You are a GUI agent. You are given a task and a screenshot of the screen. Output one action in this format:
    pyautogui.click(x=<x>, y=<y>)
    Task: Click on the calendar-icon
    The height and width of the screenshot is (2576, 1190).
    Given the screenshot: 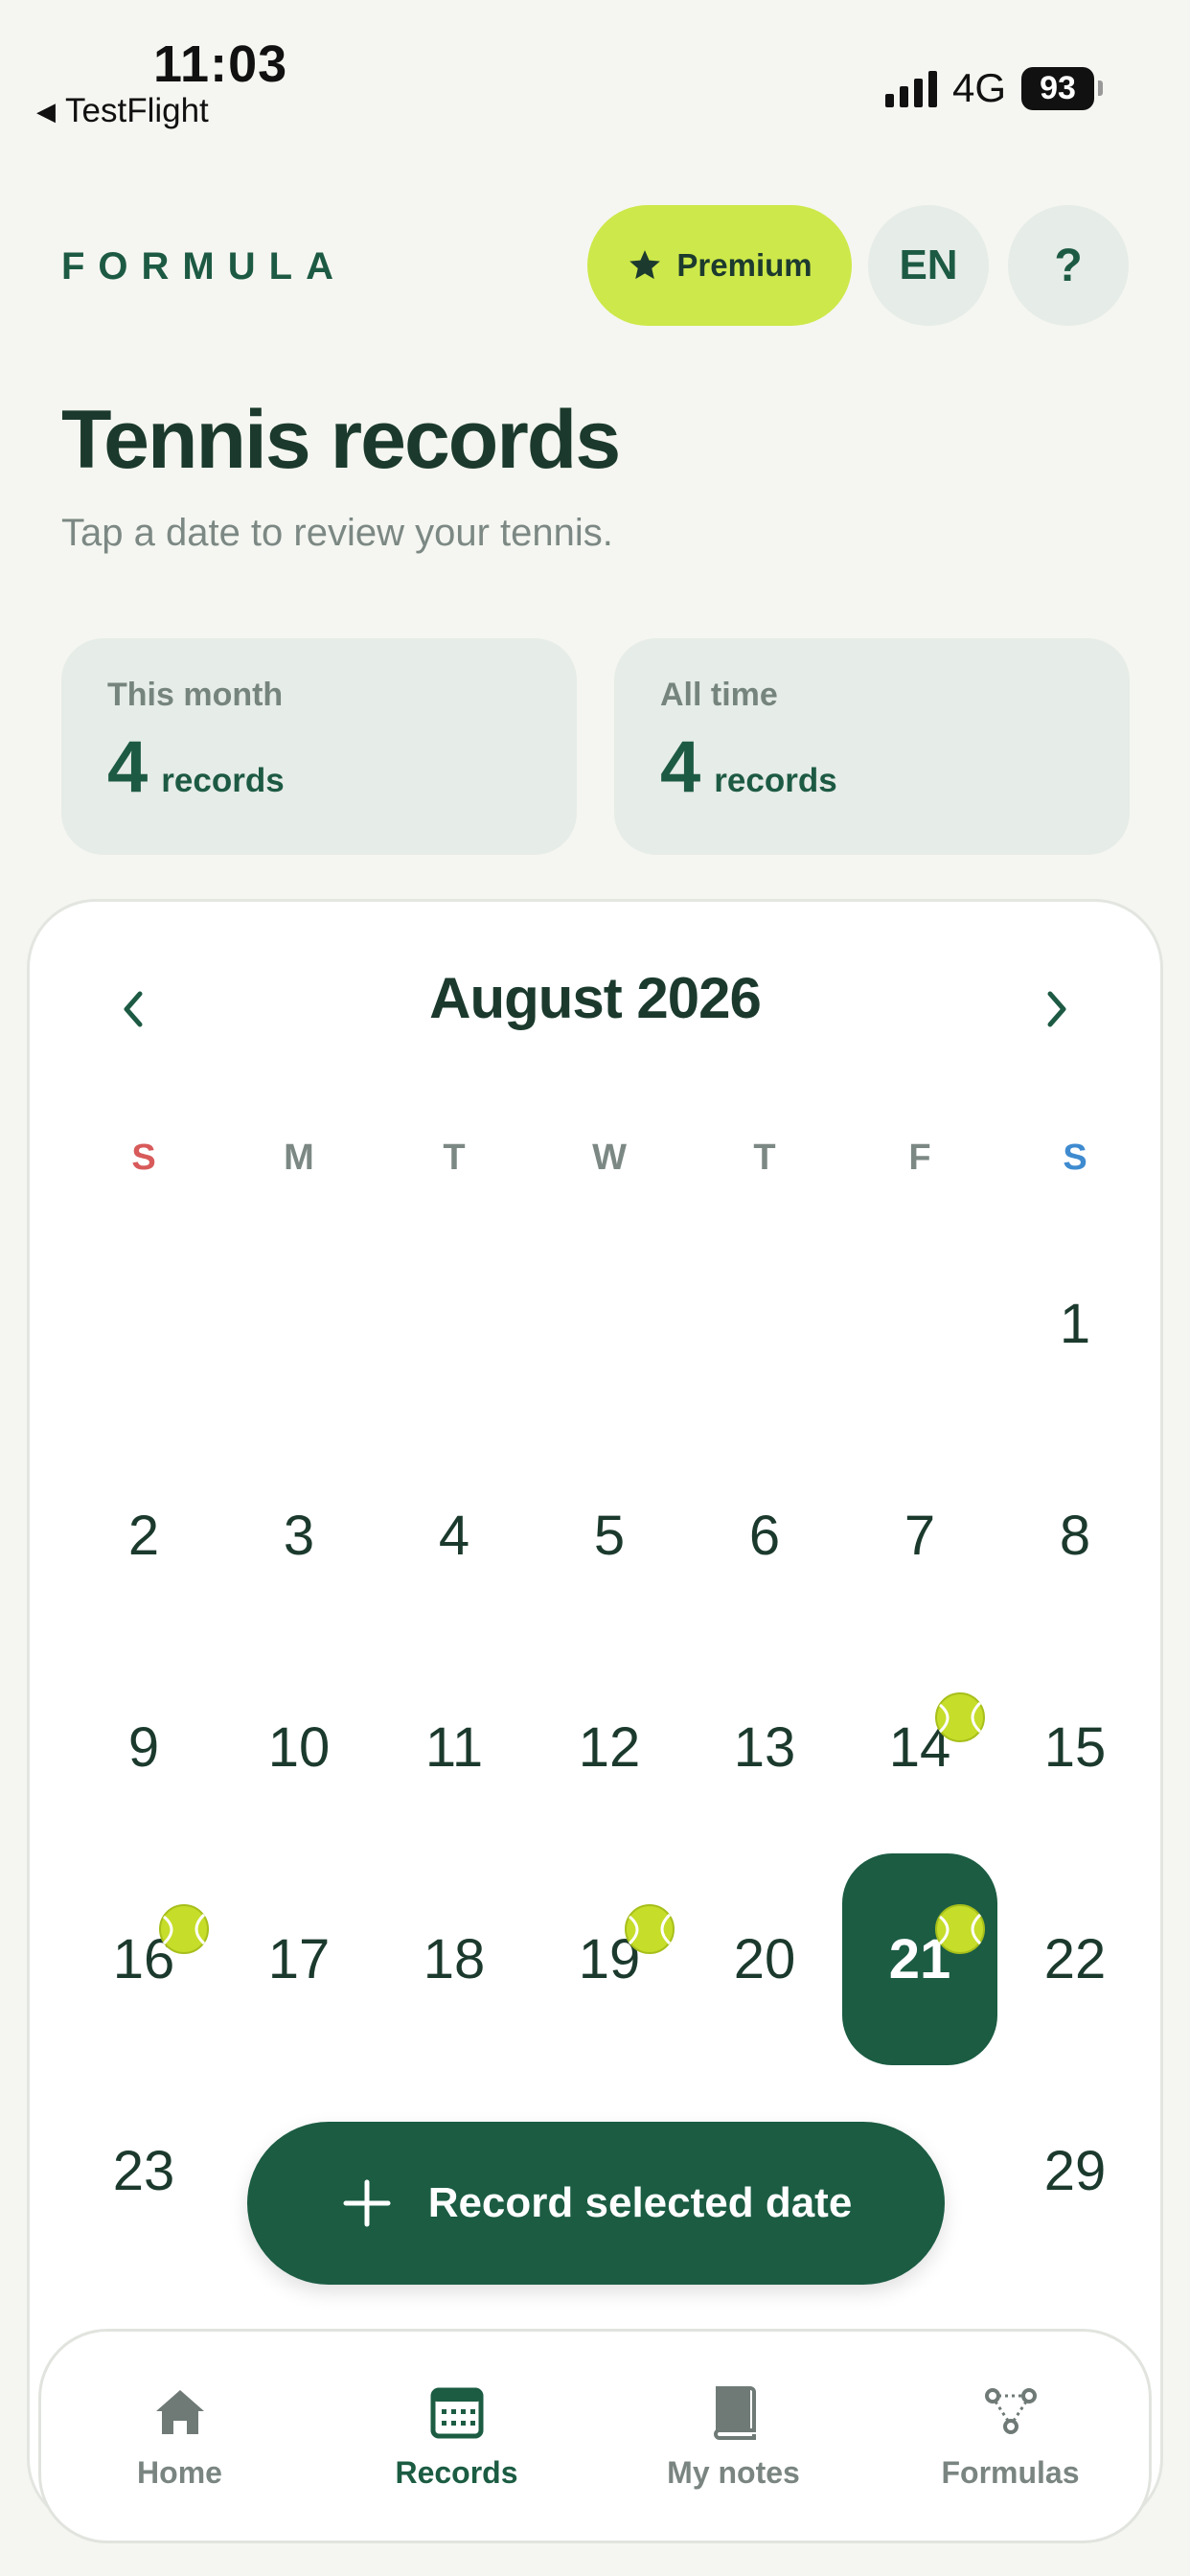 What is the action you would take?
    pyautogui.click(x=457, y=2412)
    